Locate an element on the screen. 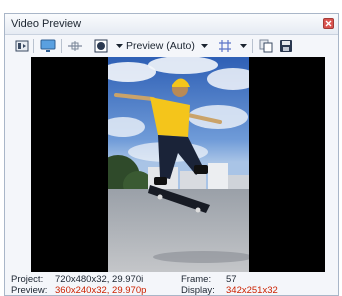 This screenshot has height=296, width=342. overlay-icon is located at coordinates (101, 46).